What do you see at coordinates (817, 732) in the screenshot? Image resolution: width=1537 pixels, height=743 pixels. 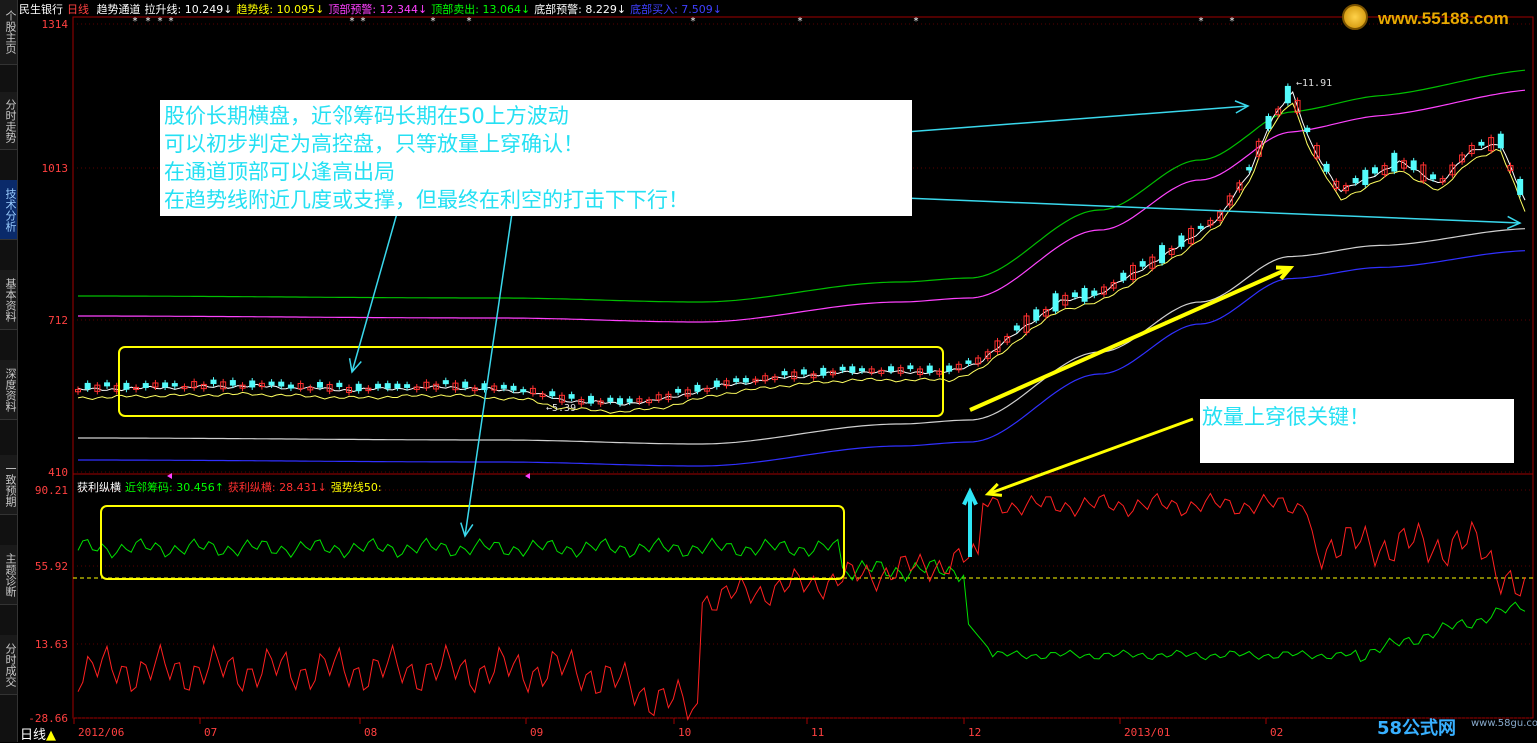 I see `x-tick-label: 11` at bounding box center [817, 732].